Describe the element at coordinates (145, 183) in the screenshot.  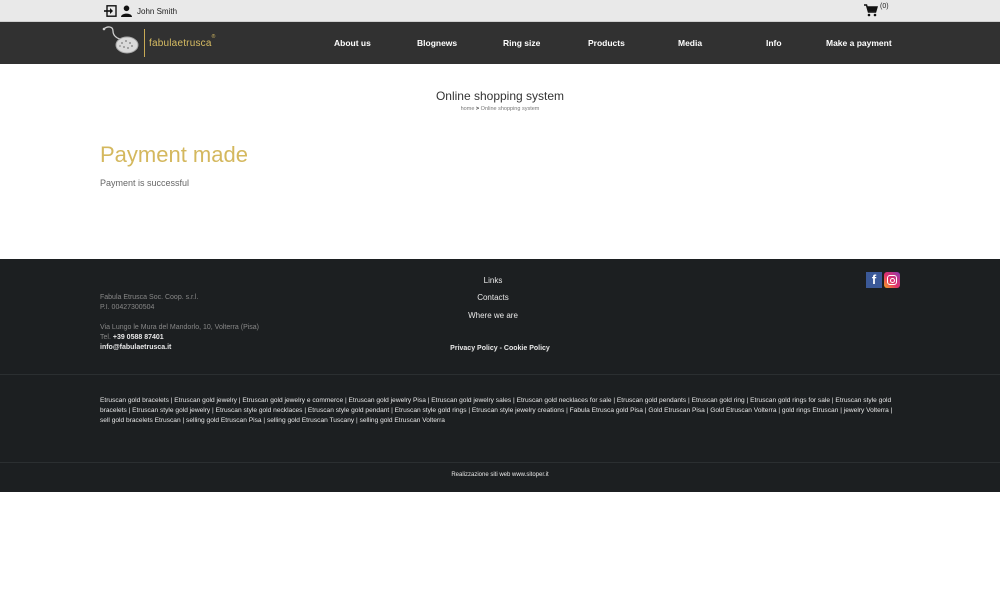
I see `payment-message: Payment is successful` at that location.